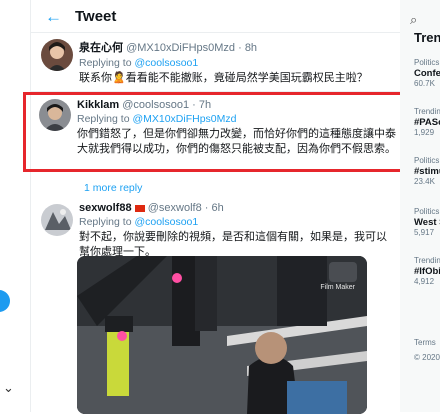 This screenshot has width=440, height=414. Describe the element at coordinates (8, 388) in the screenshot. I see `chevron-down-icon: ⌄` at that location.